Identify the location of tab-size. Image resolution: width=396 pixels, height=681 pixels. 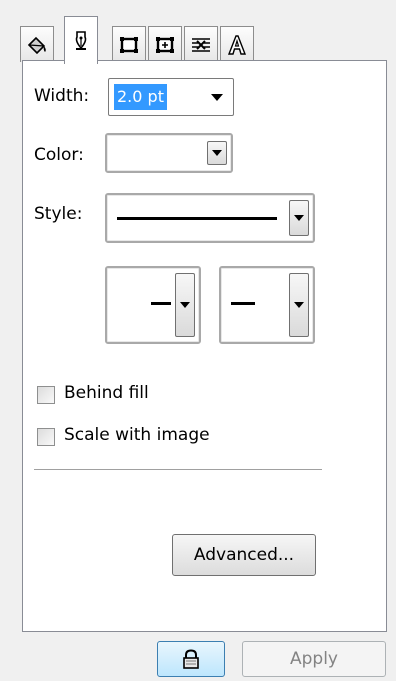
(129, 44).